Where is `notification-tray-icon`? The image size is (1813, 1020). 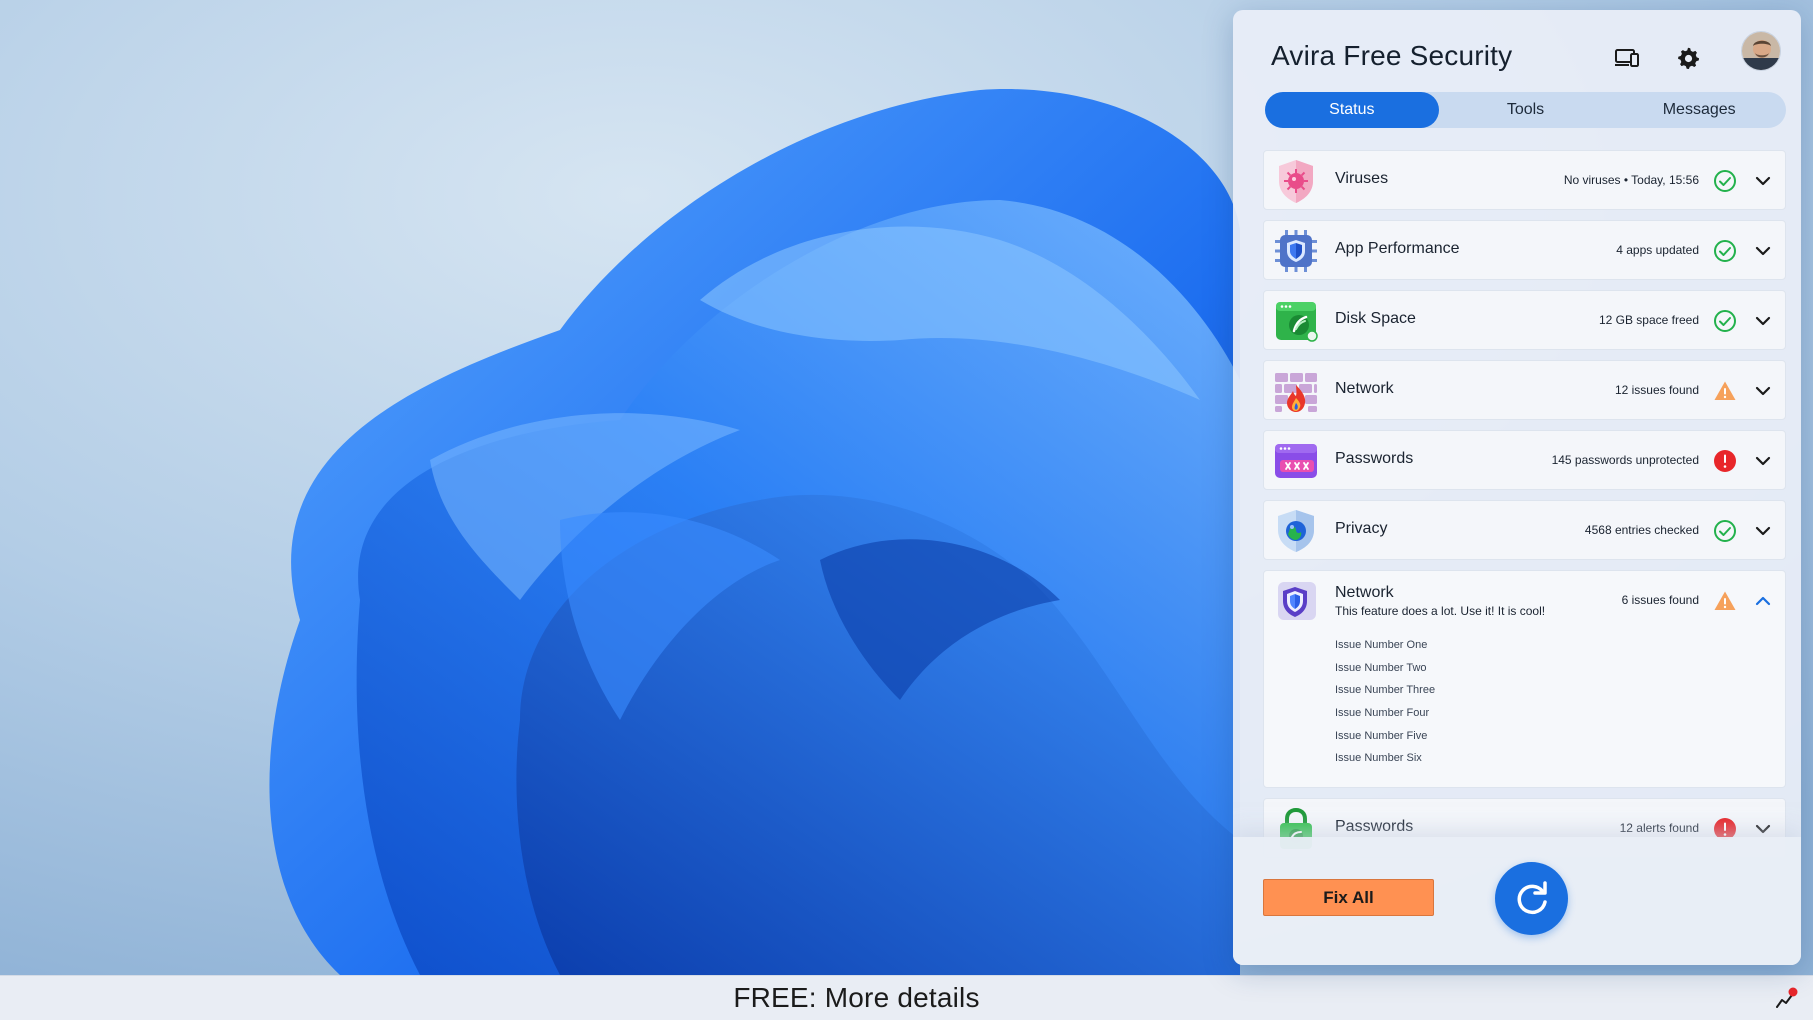 notification-tray-icon is located at coordinates (1786, 999).